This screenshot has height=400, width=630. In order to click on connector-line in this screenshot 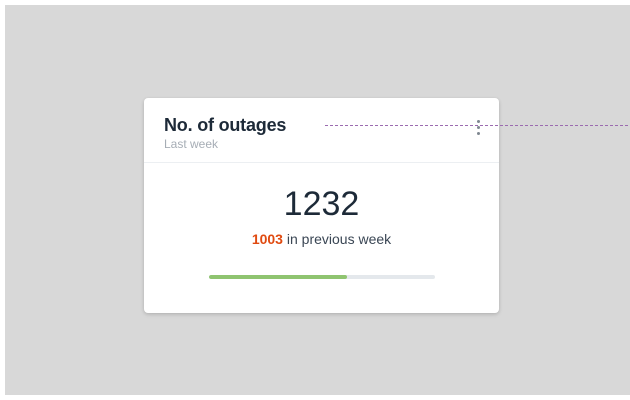, I will do `click(477, 125)`.